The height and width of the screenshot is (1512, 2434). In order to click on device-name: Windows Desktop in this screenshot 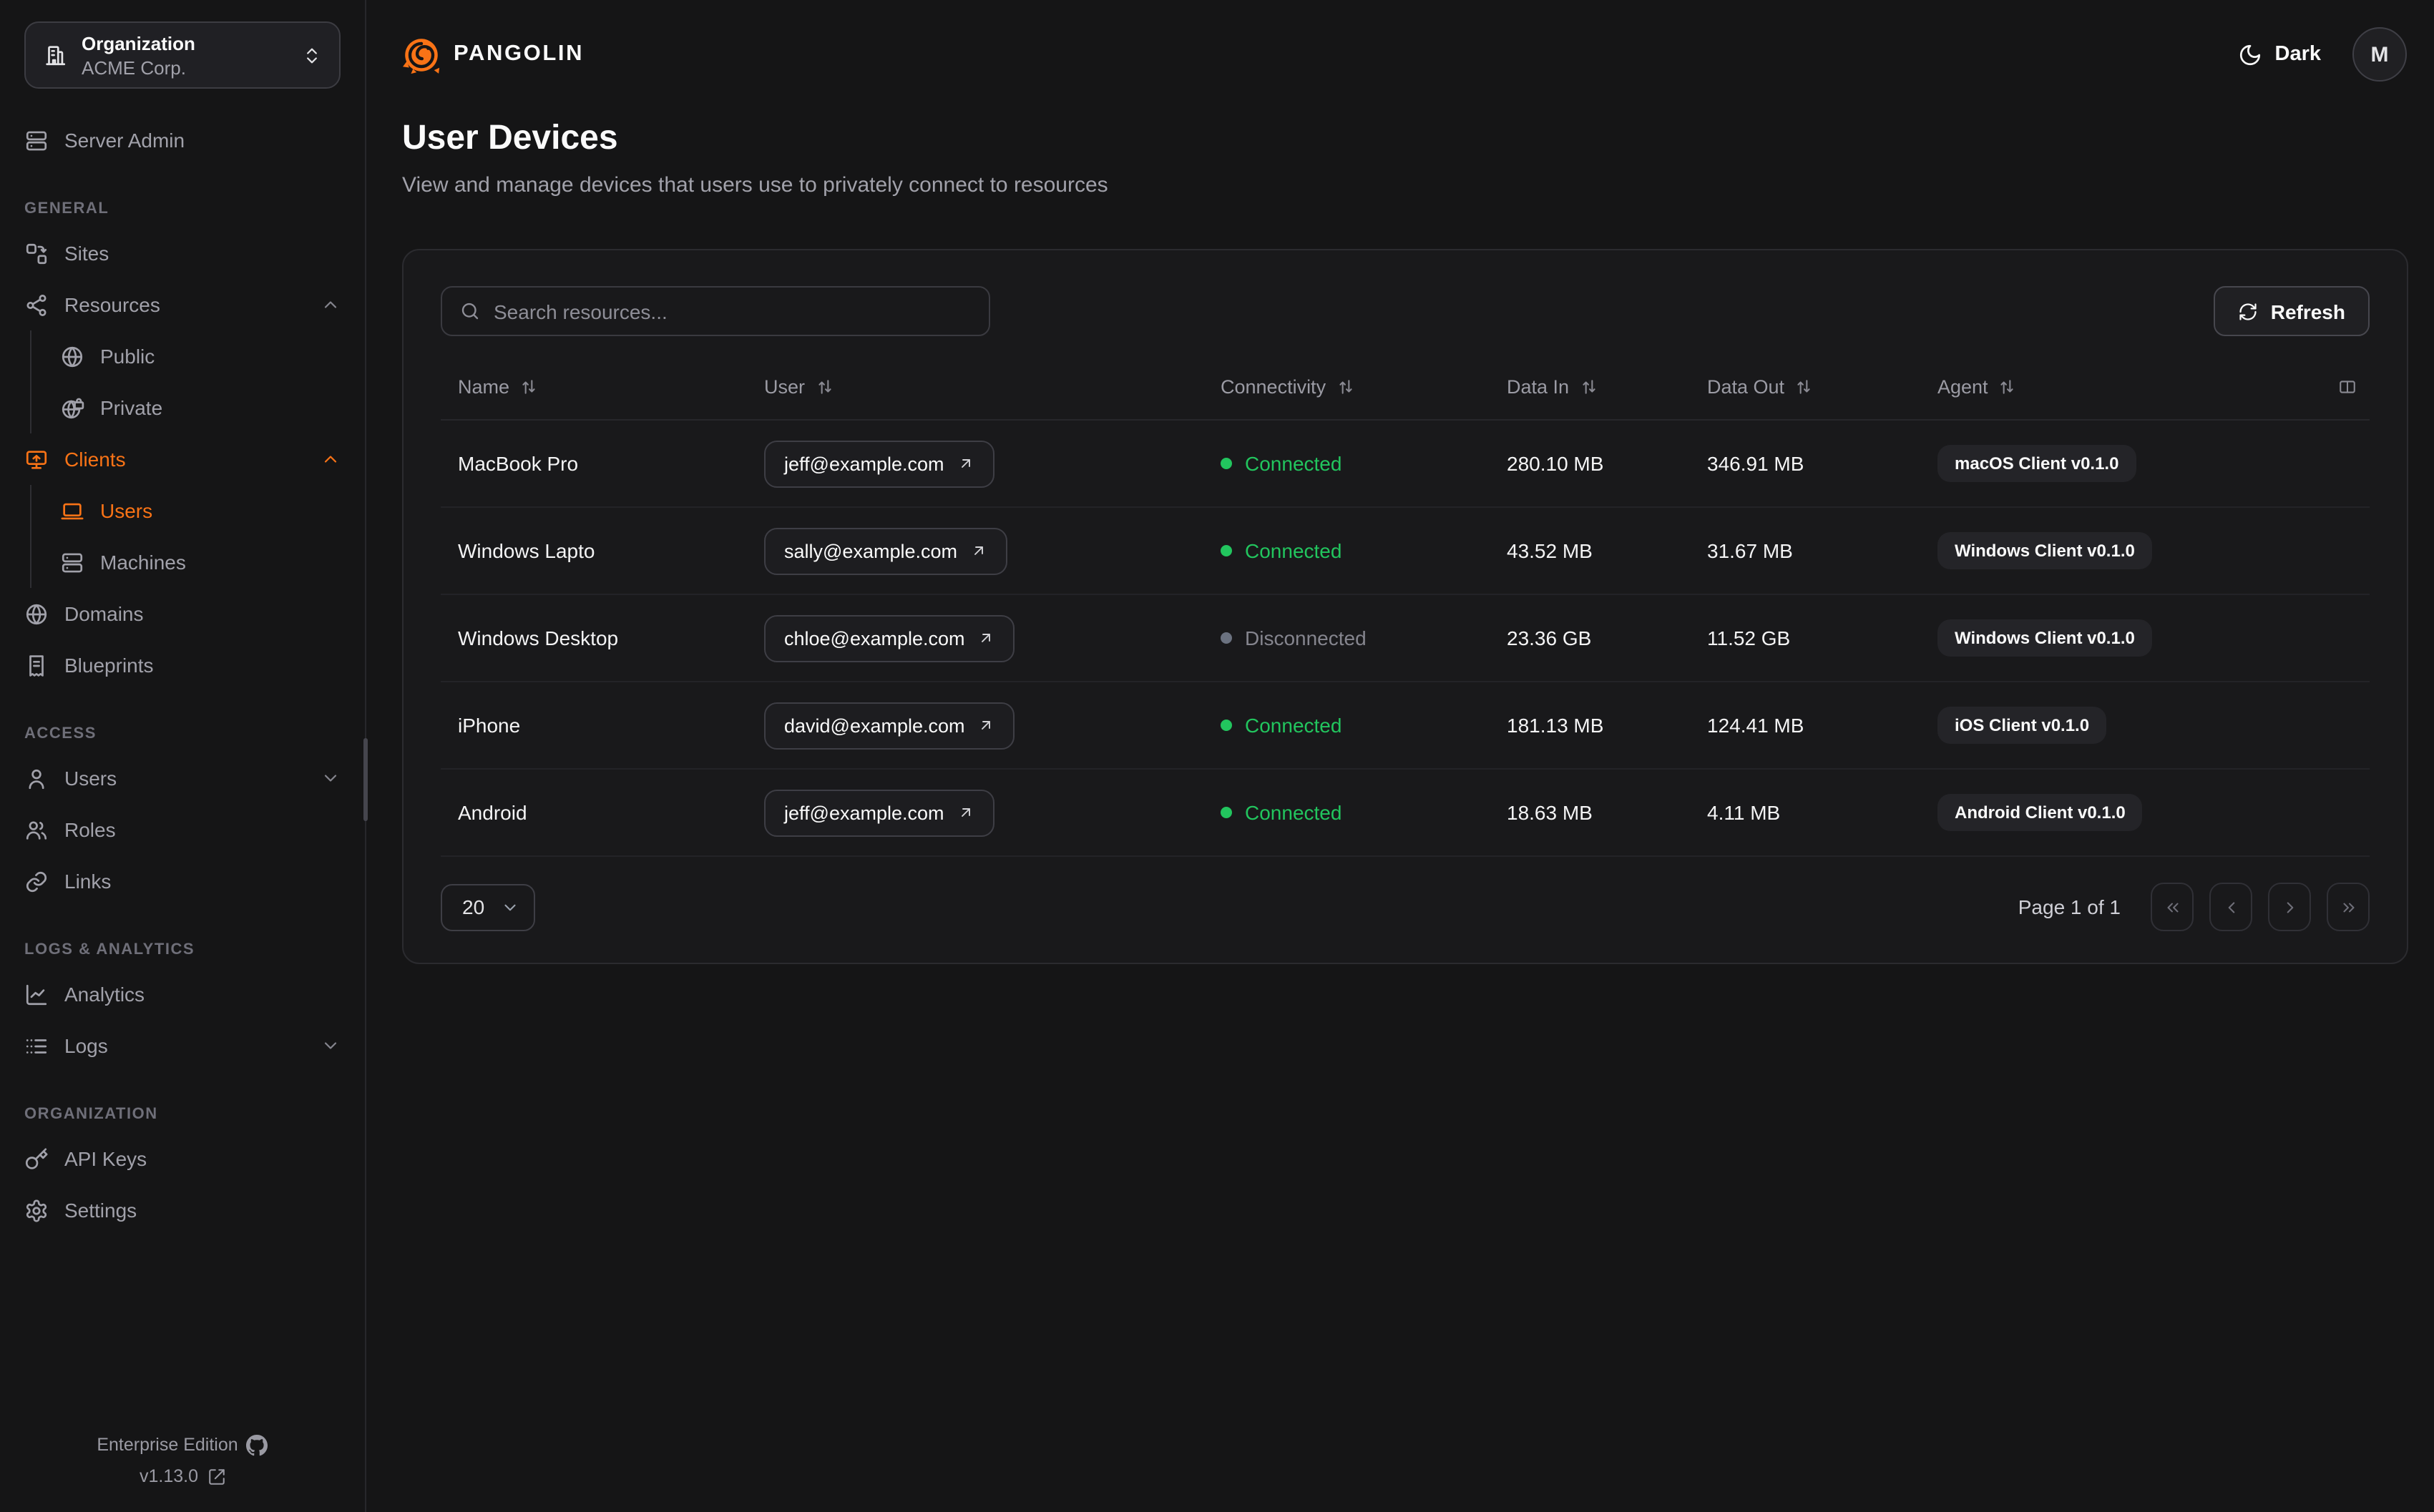, I will do `click(538, 638)`.